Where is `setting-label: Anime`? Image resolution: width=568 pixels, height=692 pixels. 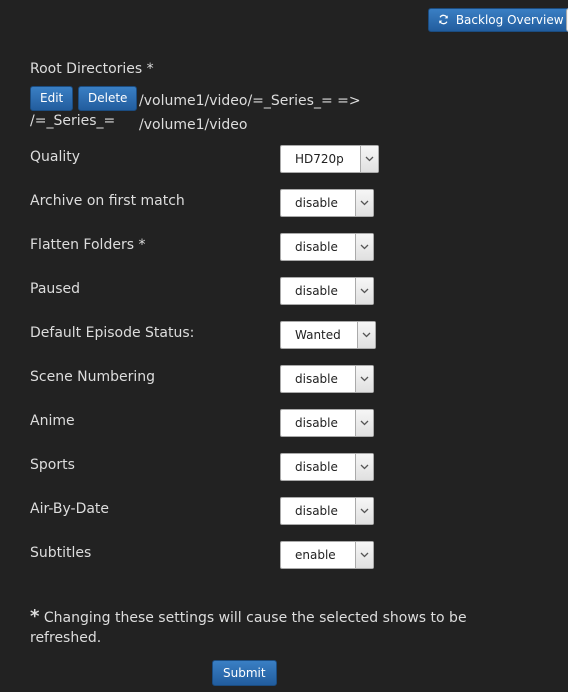
setting-label: Anime is located at coordinates (52, 421).